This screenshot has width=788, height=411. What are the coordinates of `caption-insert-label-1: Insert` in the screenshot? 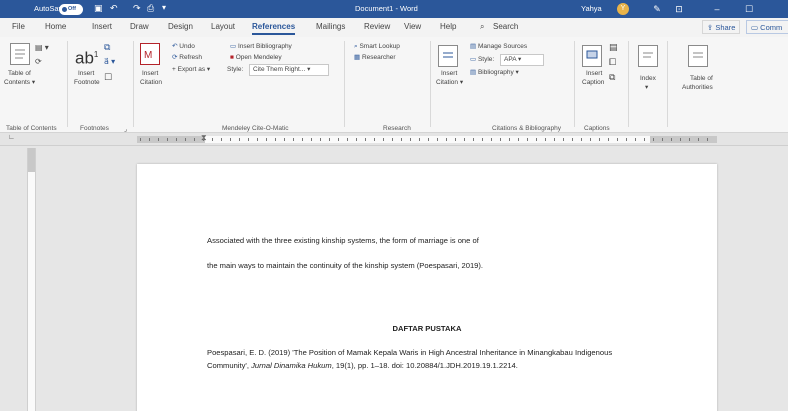 It's located at (594, 74).